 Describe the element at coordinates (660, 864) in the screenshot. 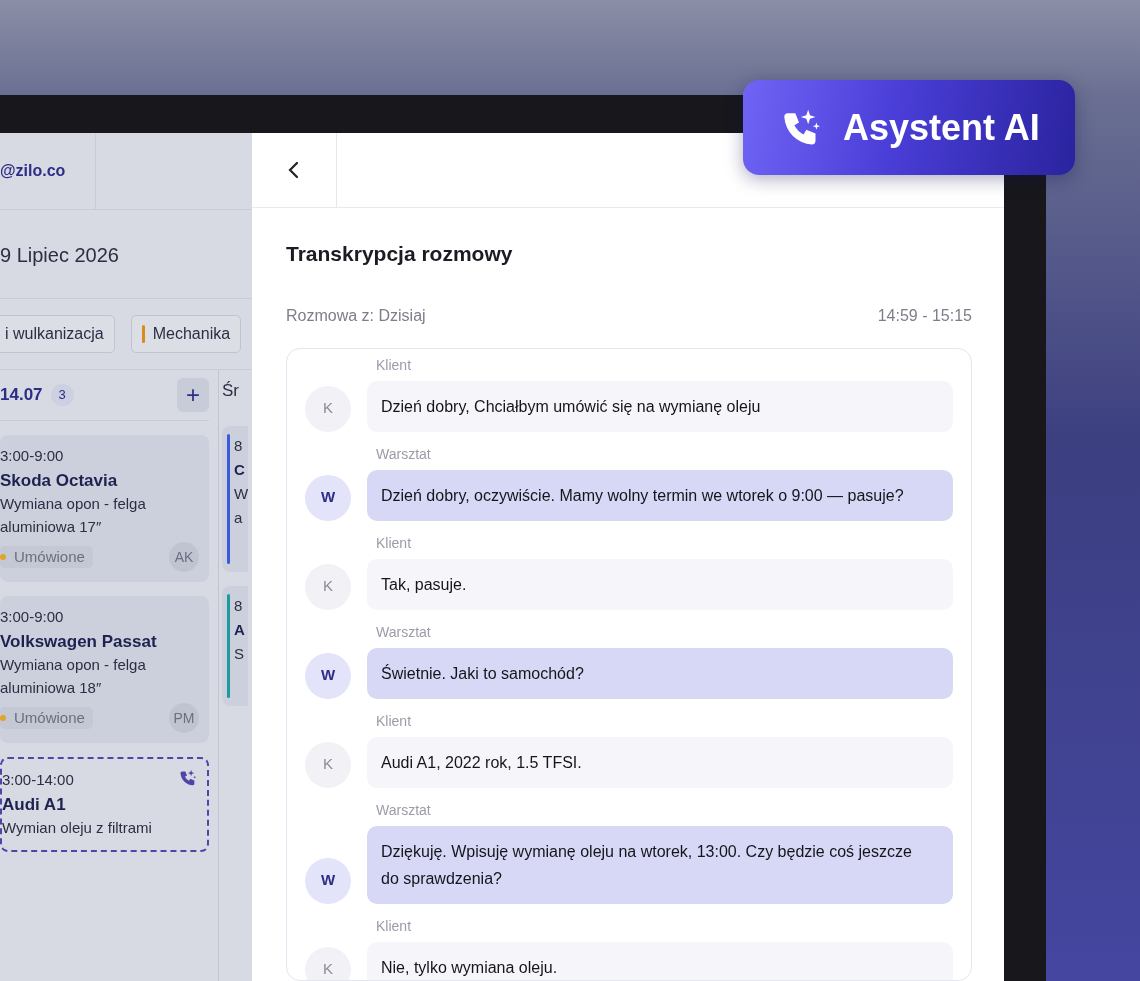

I see `message-bubble: Dziękuję. Wpisuję wymianę oleju na wtorek, 13:00. Czy będzie coś jeszcze do sprawdzenia?` at that location.